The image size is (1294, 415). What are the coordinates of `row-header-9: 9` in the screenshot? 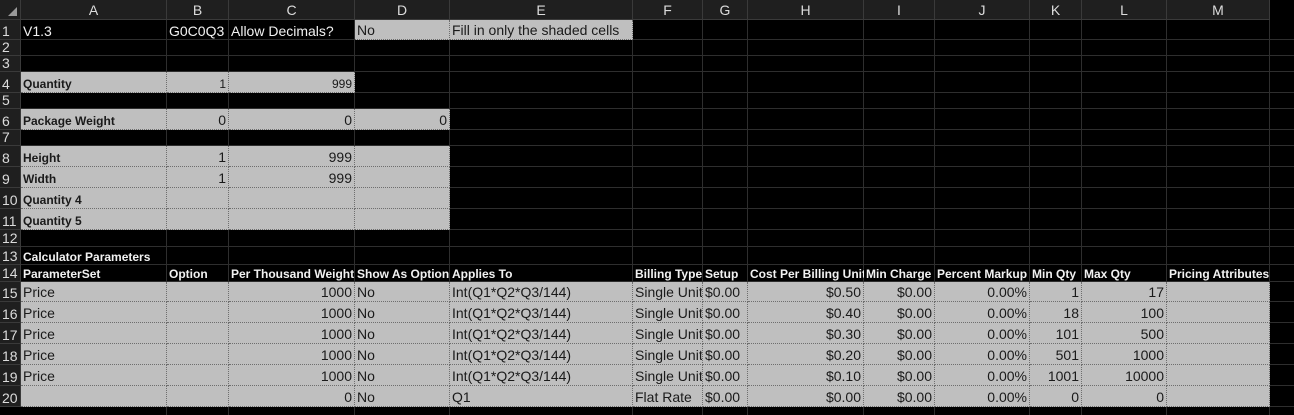 It's located at (10, 177).